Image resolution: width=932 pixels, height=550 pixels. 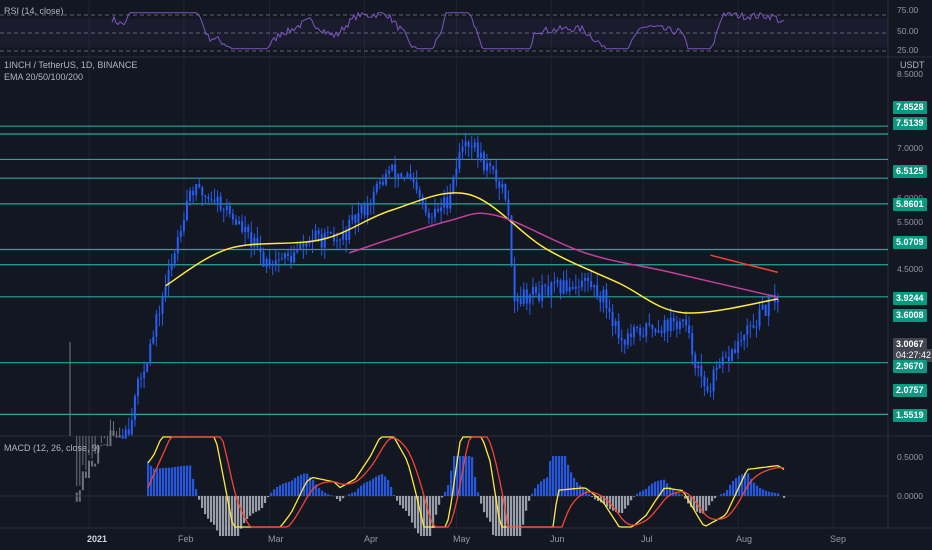 What do you see at coordinates (186, 539) in the screenshot?
I see `x-tick: Feb` at bounding box center [186, 539].